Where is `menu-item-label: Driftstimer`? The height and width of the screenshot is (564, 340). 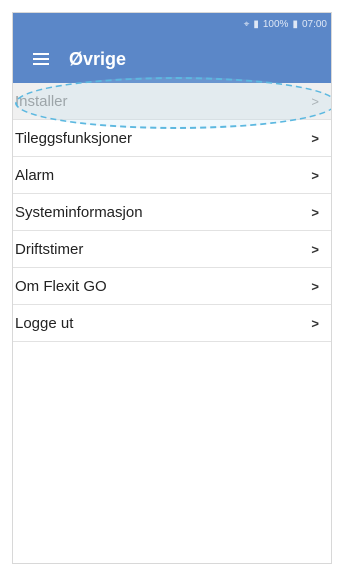 menu-item-label: Driftstimer is located at coordinates (49, 249).